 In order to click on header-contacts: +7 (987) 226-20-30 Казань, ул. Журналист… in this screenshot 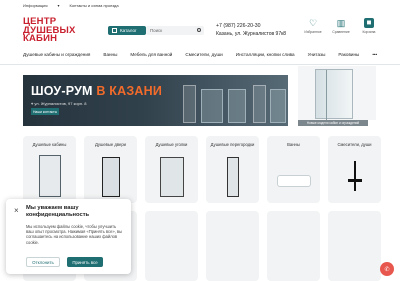, I will do `click(251, 30)`.